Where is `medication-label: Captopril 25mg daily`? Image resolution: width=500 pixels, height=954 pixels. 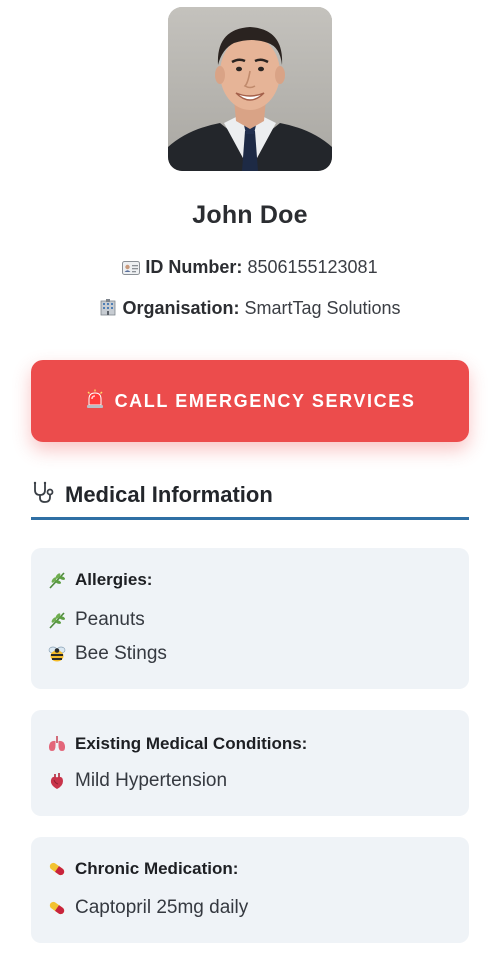 medication-label: Captopril 25mg daily is located at coordinates (162, 907).